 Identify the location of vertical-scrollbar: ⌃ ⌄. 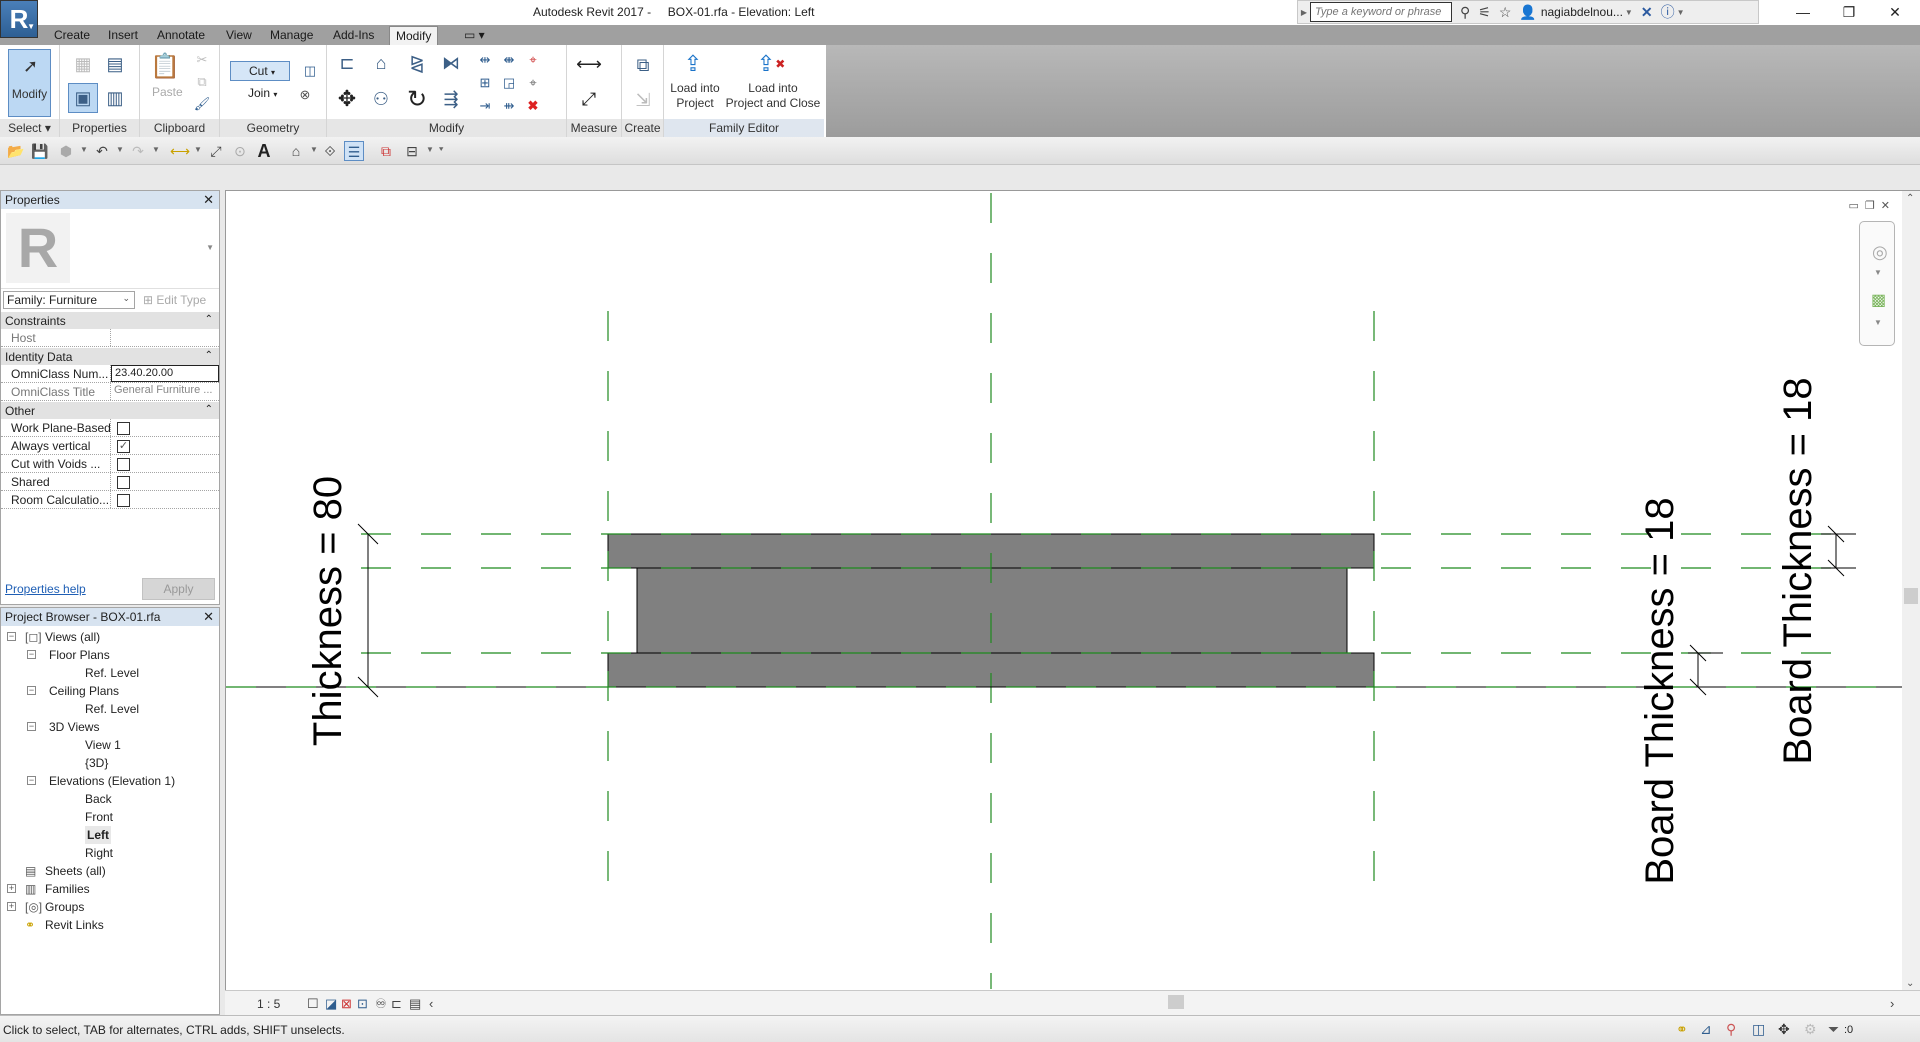
(1911, 591).